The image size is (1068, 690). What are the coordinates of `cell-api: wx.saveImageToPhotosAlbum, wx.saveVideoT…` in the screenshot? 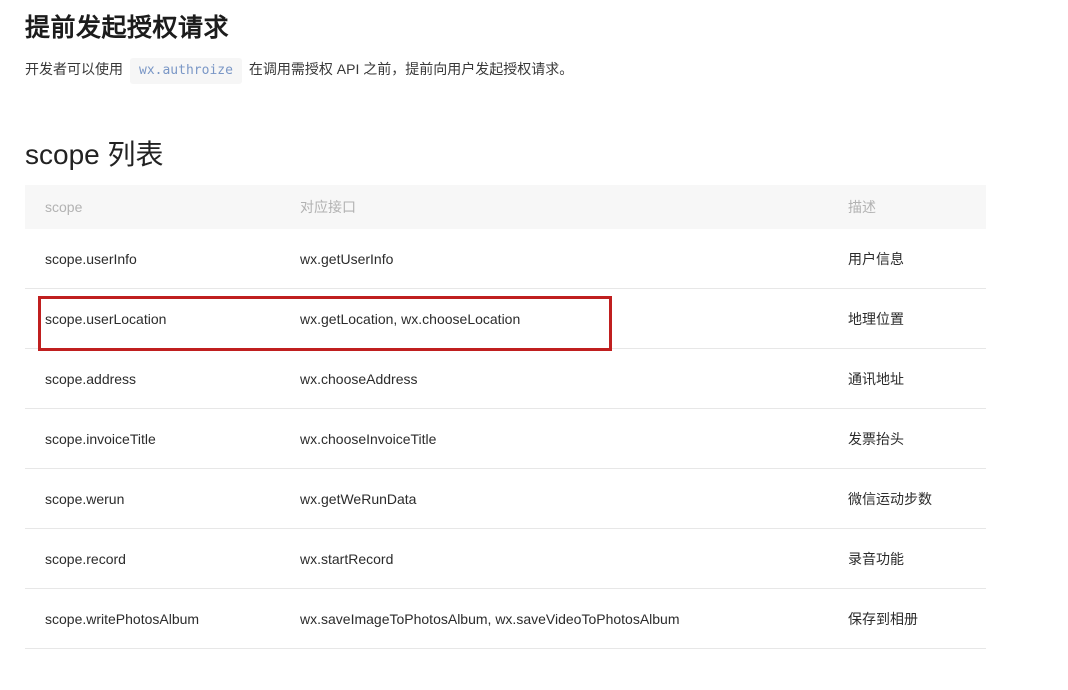 It's located at (554, 618).